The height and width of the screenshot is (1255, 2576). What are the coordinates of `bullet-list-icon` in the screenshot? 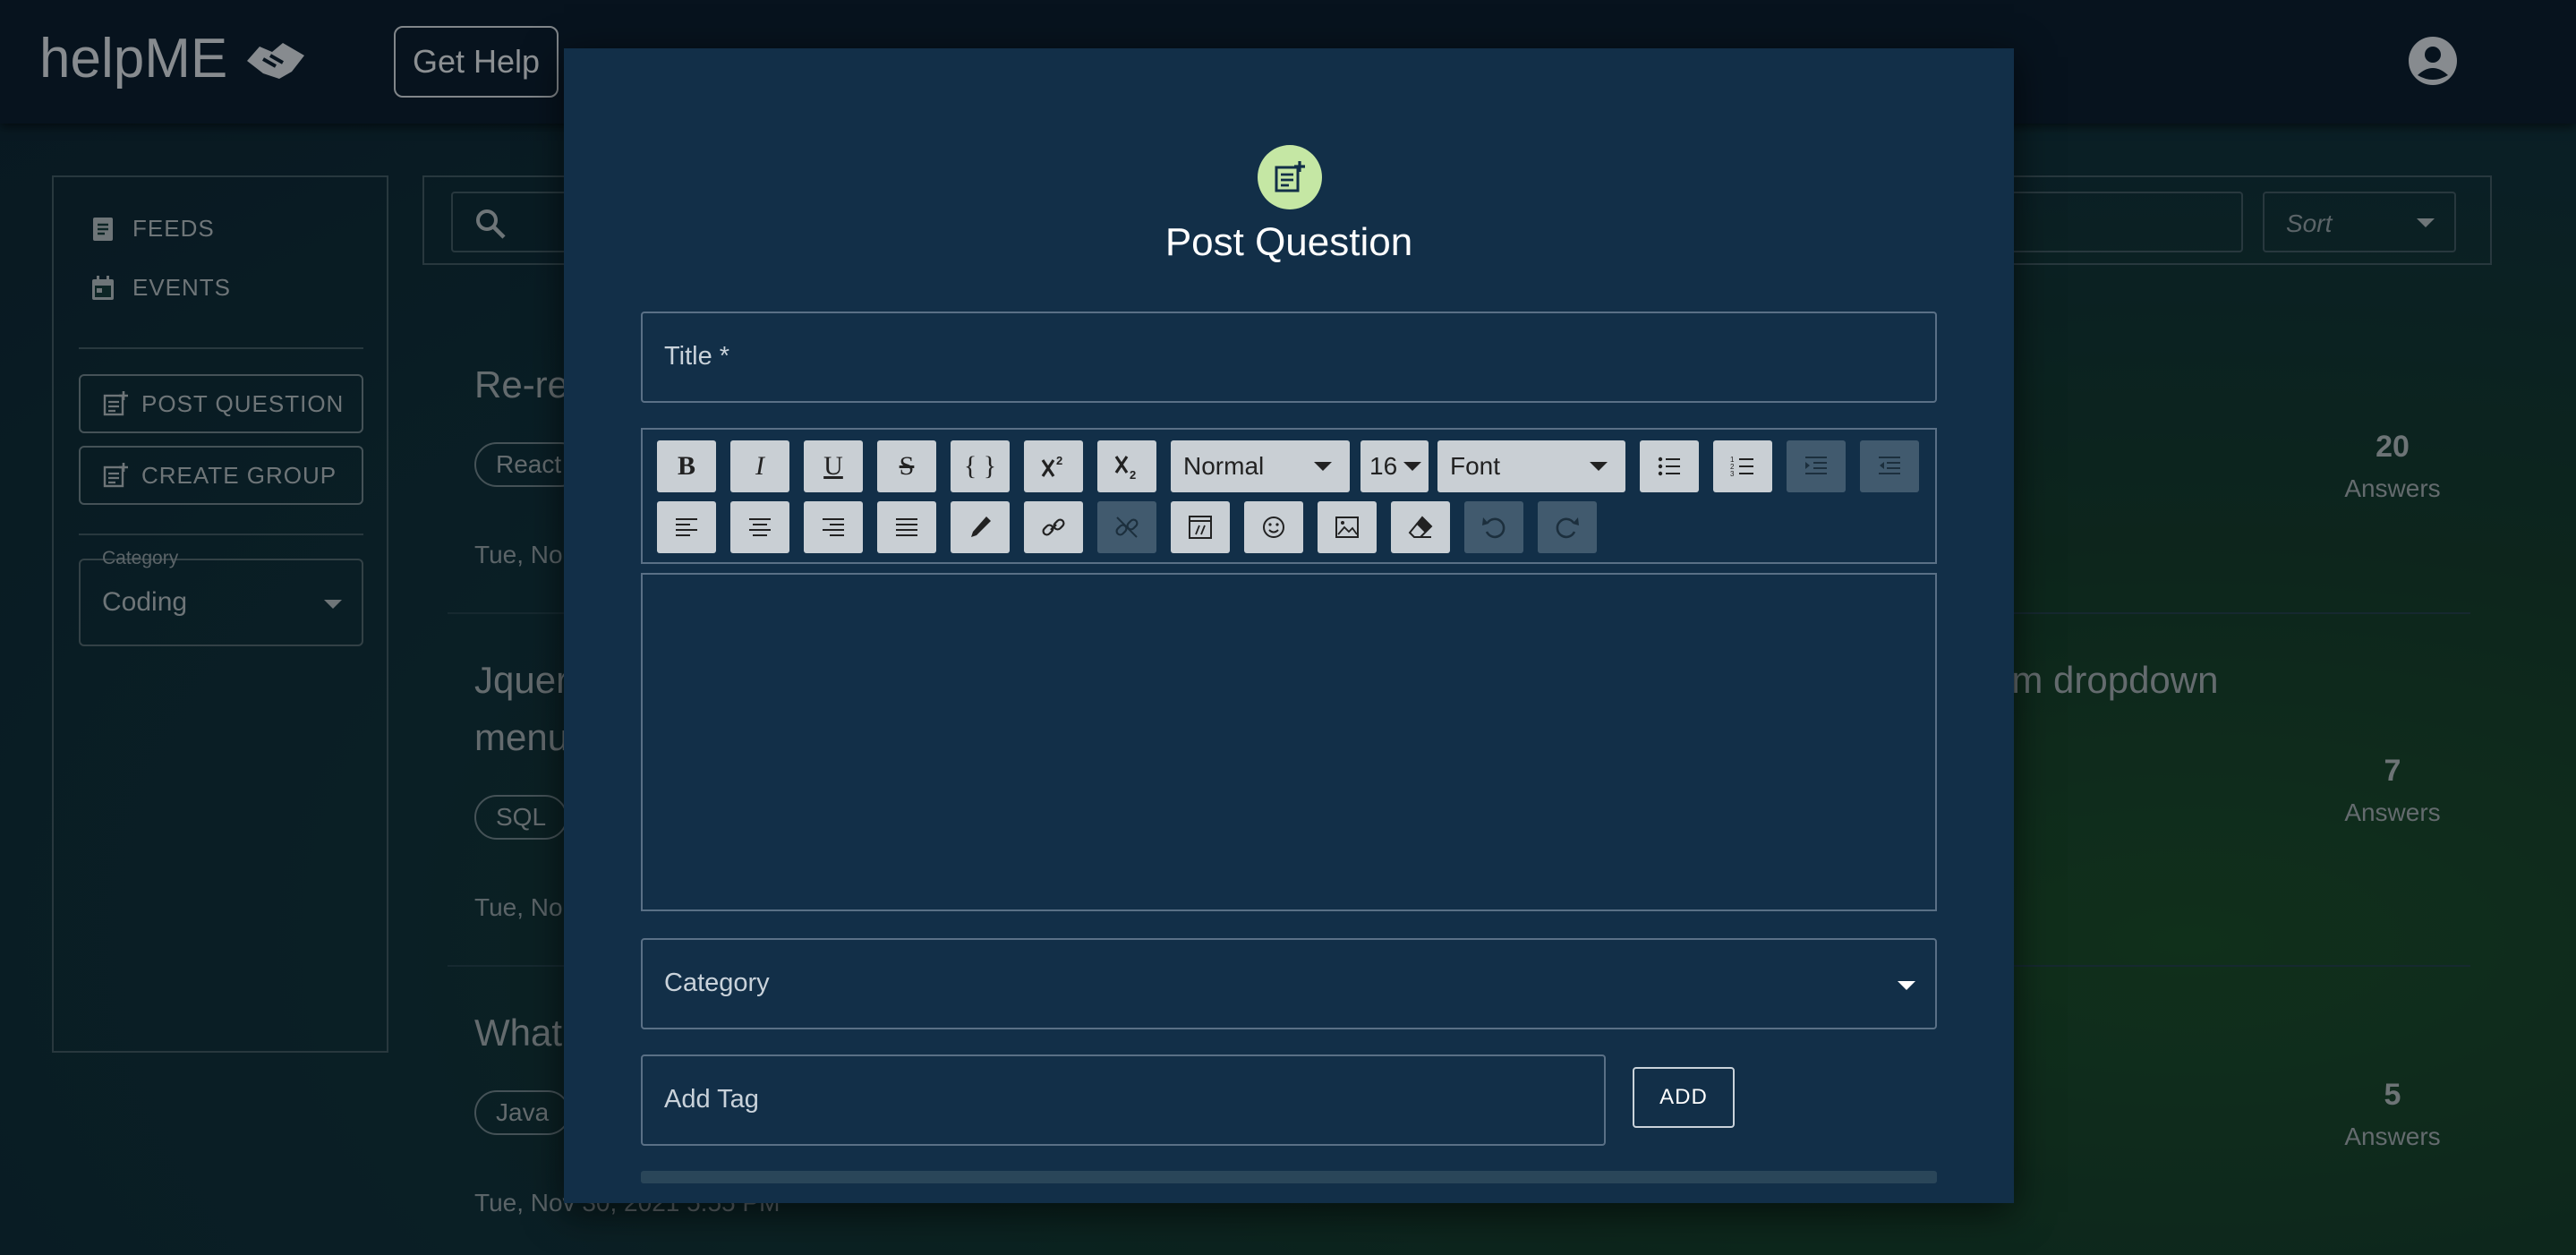 It's located at (1669, 466).